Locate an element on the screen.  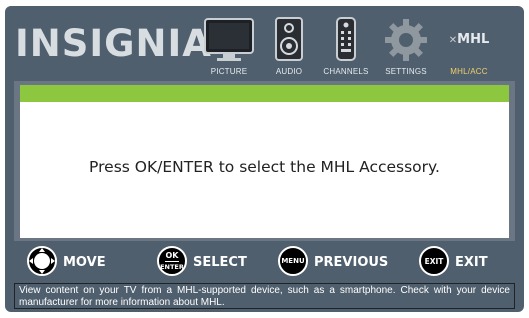
exit-key-text: EXIT is located at coordinates (434, 261).